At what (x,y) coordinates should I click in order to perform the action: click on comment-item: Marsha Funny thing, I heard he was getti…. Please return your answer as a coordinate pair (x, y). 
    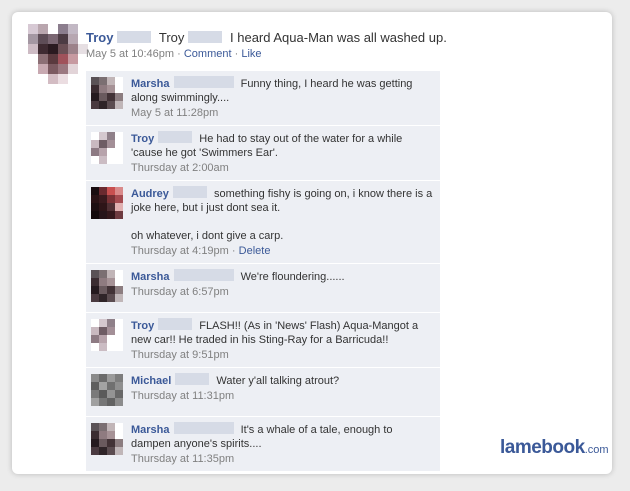
    Looking at the image, I should click on (263, 98).